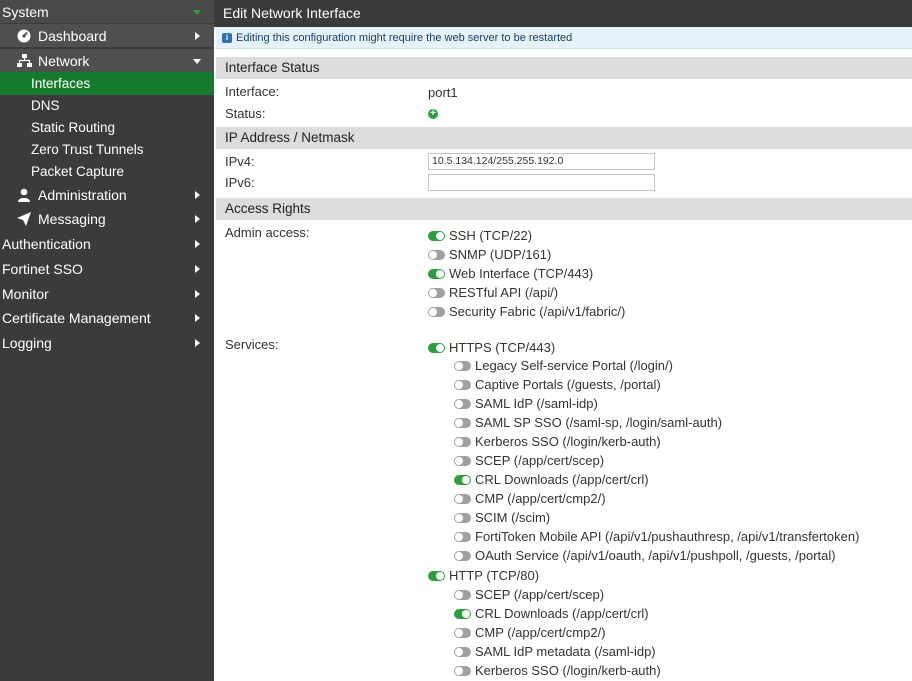  Describe the element at coordinates (107, 105) in the screenshot. I see `sidebar-subitem-dns: DNS` at that location.